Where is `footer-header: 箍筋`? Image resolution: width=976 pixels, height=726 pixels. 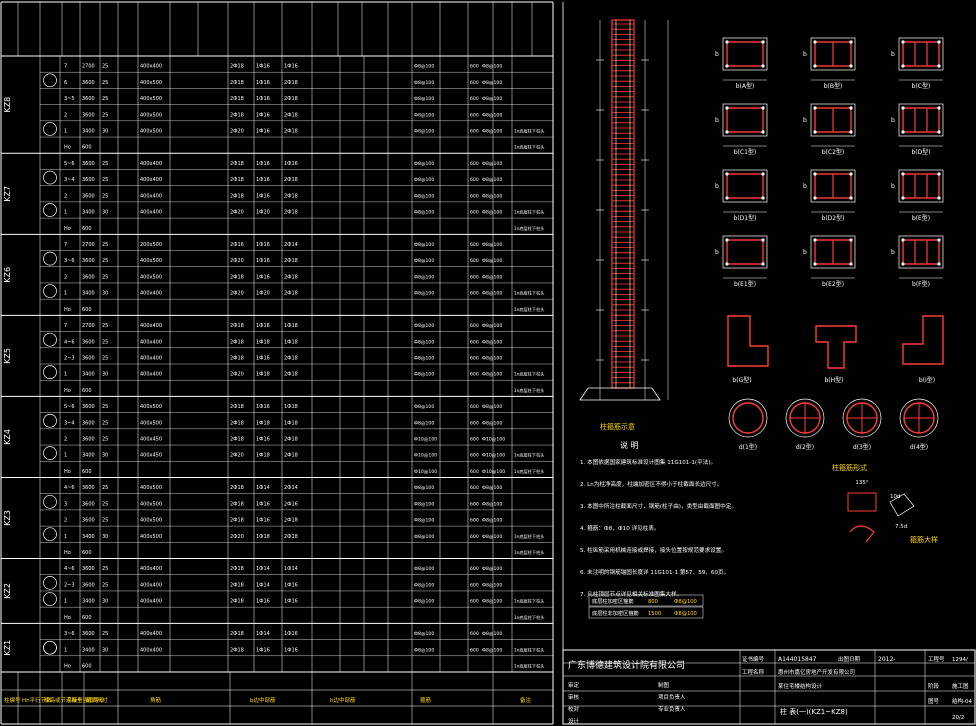
footer-header: 箍筋 is located at coordinates (426, 700).